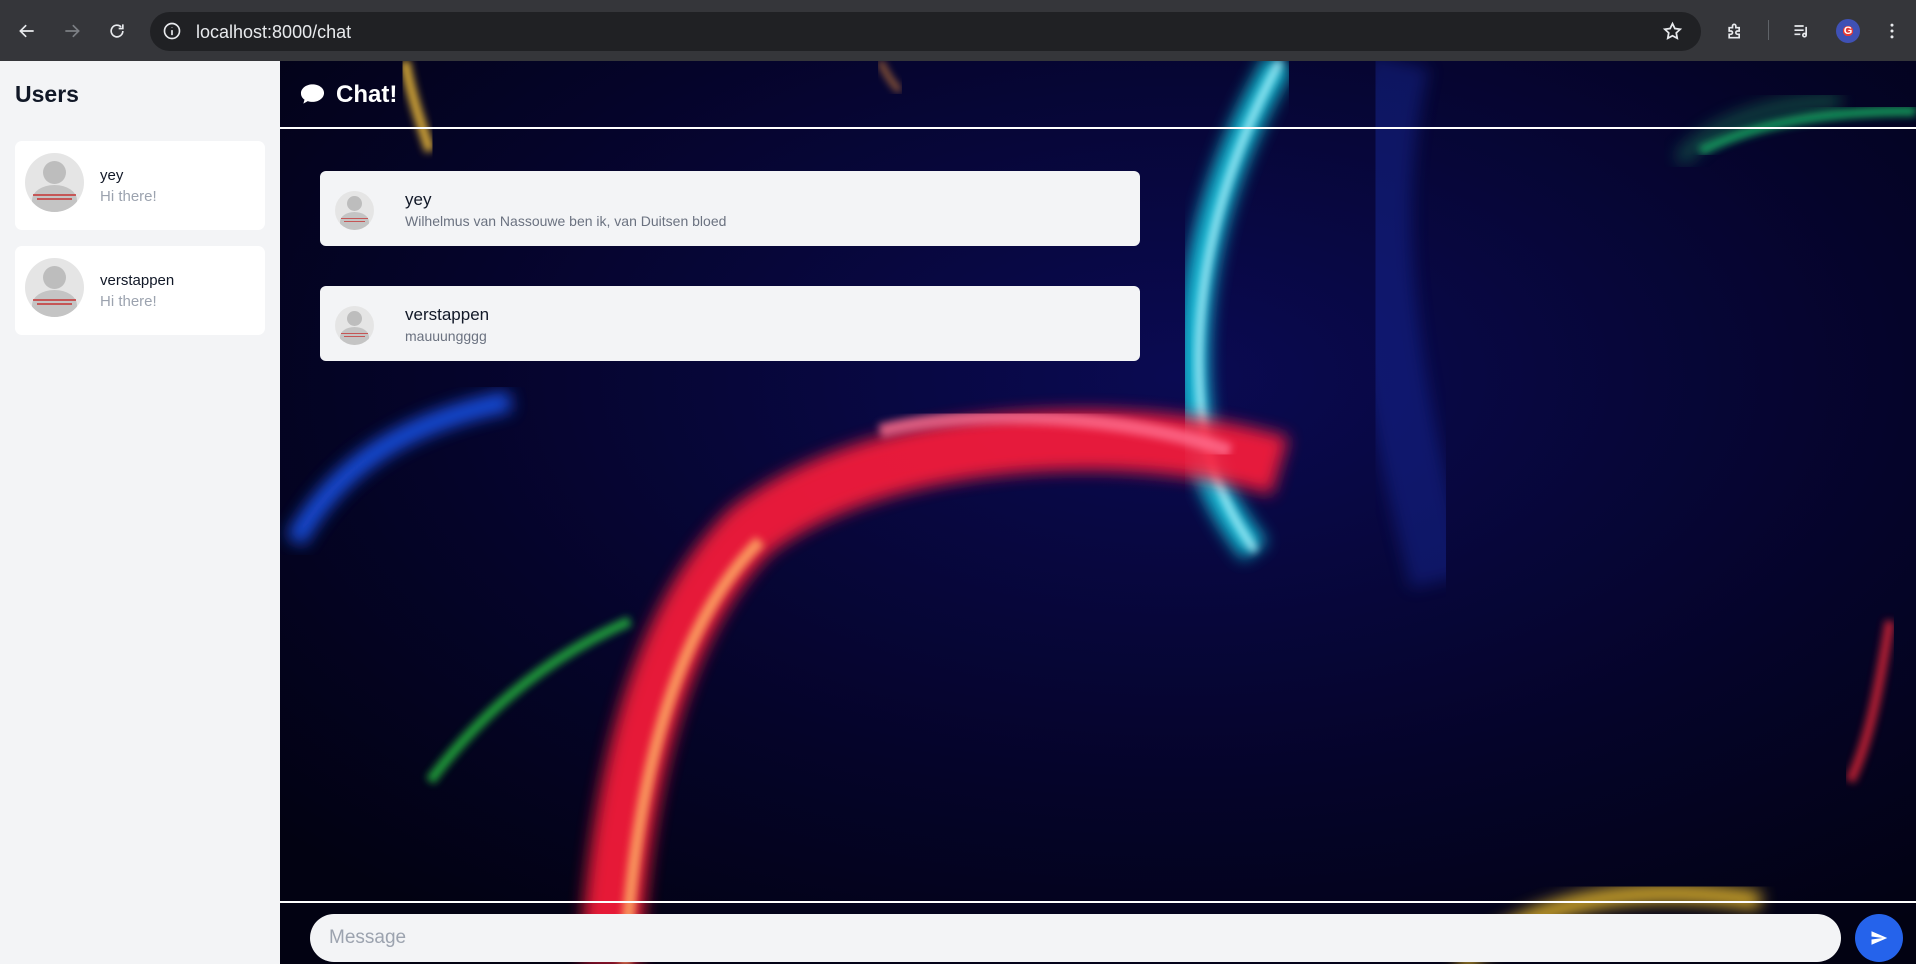 The height and width of the screenshot is (964, 1916). What do you see at coordinates (140, 290) in the screenshot?
I see `user-list-item: verstappen Hi there!` at bounding box center [140, 290].